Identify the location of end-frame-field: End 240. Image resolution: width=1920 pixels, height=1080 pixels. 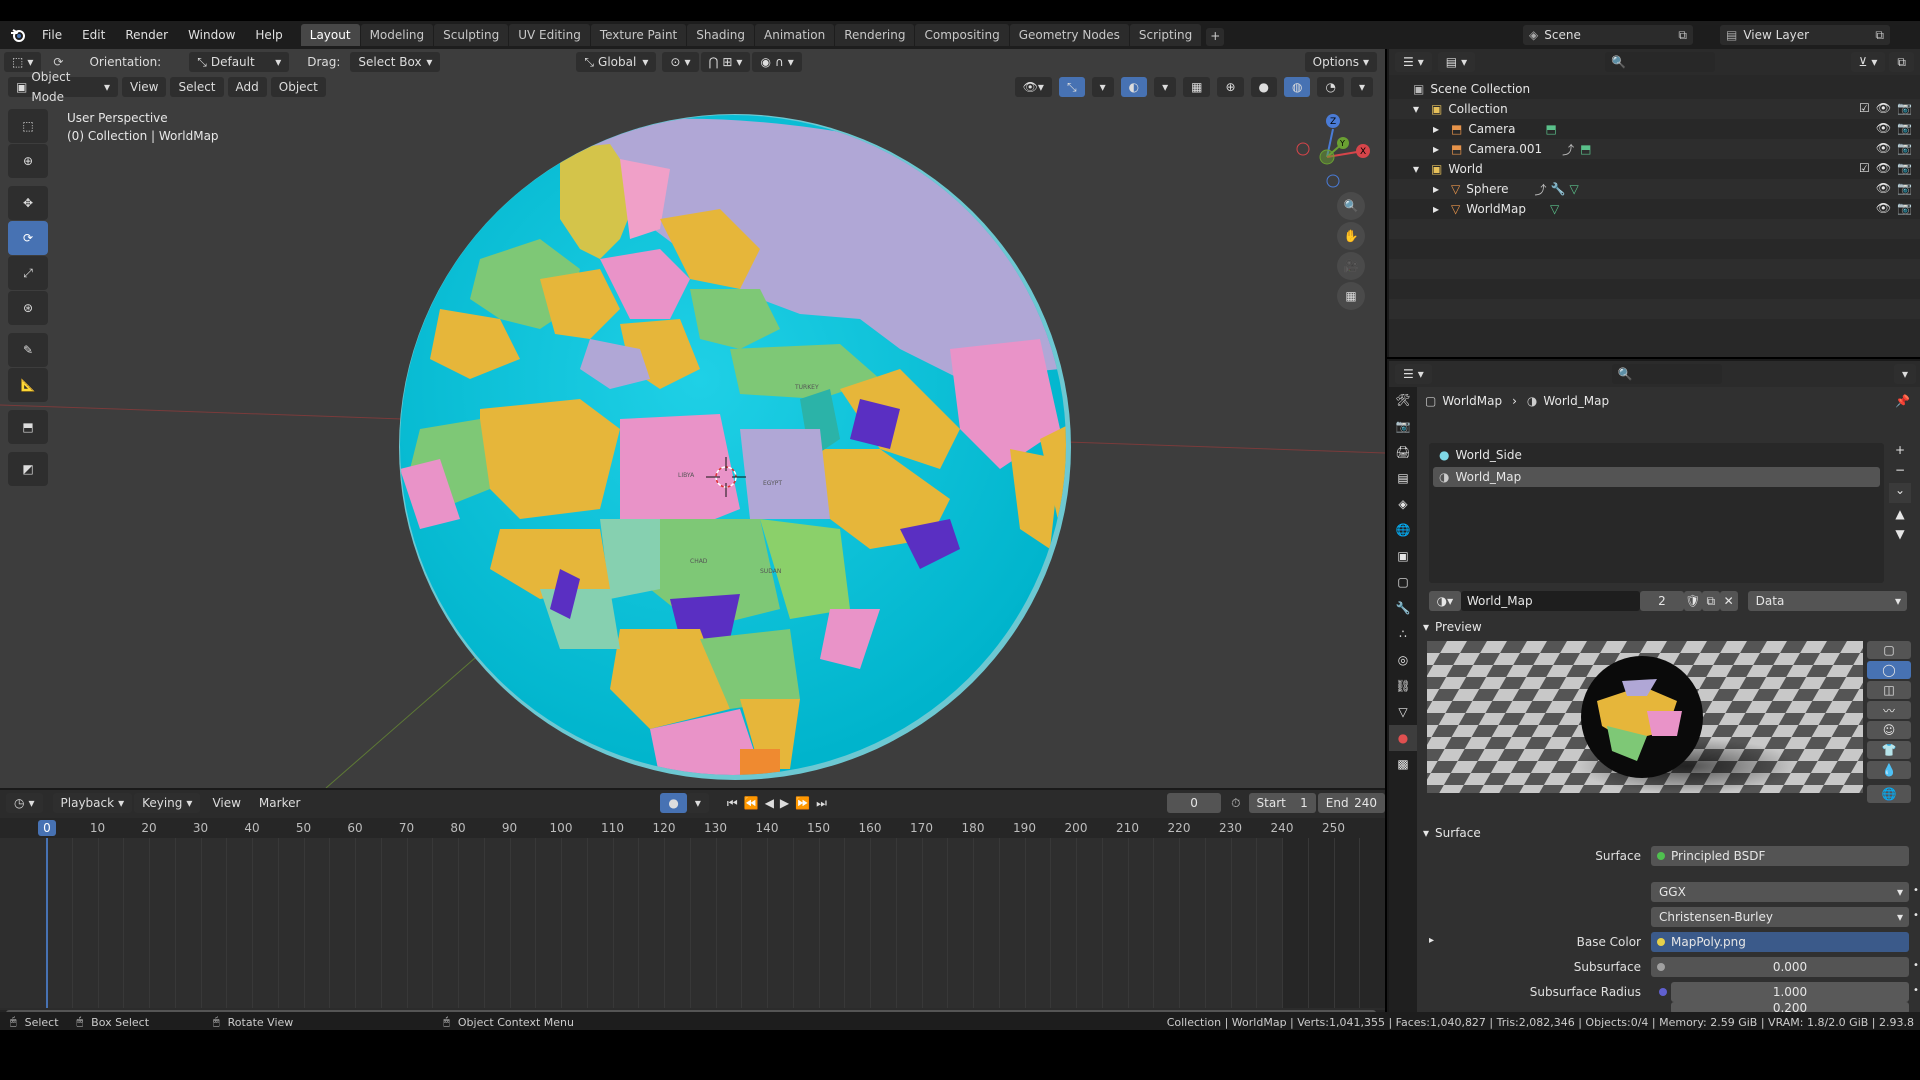
(1351, 803).